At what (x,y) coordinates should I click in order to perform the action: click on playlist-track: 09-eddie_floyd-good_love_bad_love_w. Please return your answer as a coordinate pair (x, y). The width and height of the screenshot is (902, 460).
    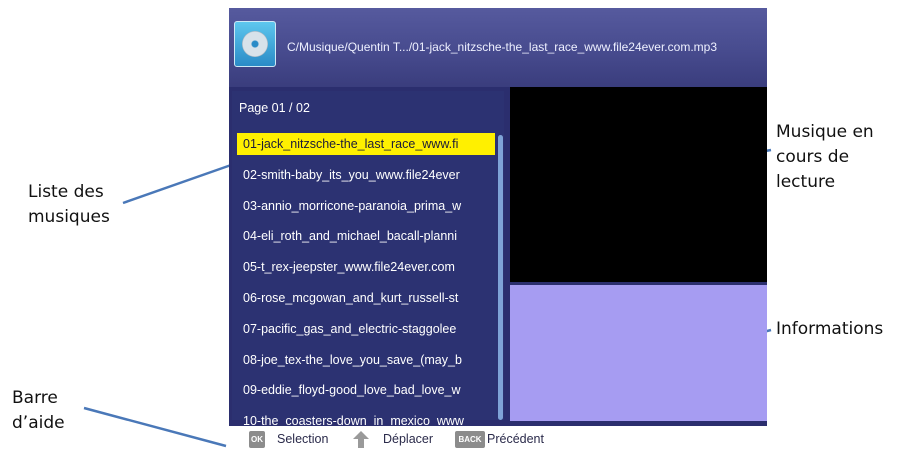
    Looking at the image, I should click on (366, 390).